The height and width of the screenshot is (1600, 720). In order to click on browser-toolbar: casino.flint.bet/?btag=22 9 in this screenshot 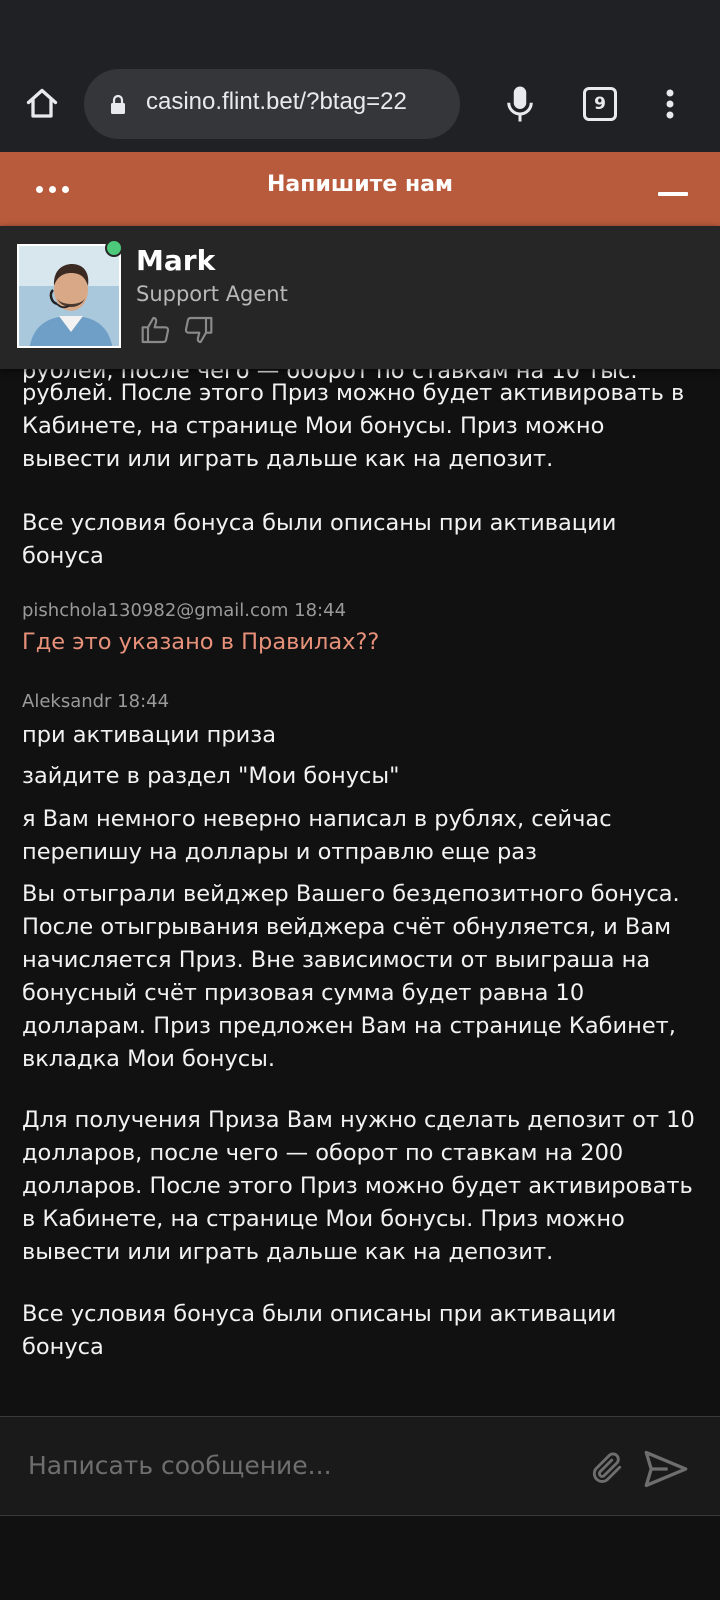, I will do `click(360, 106)`.